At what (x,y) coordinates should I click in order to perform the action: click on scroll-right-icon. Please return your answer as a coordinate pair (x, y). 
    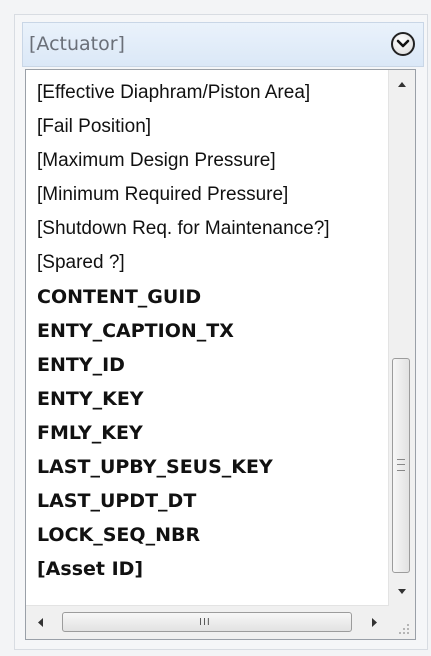
    Looking at the image, I should click on (374, 622).